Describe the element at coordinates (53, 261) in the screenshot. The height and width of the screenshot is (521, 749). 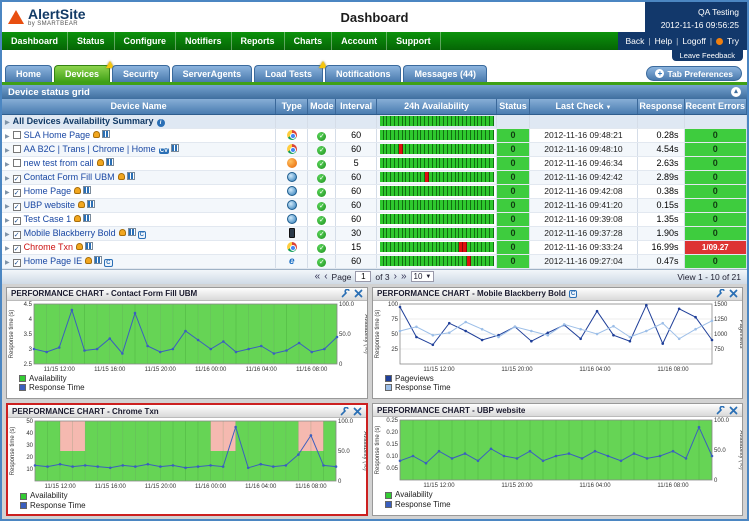
I see `device-name-link: Home Page IE` at that location.